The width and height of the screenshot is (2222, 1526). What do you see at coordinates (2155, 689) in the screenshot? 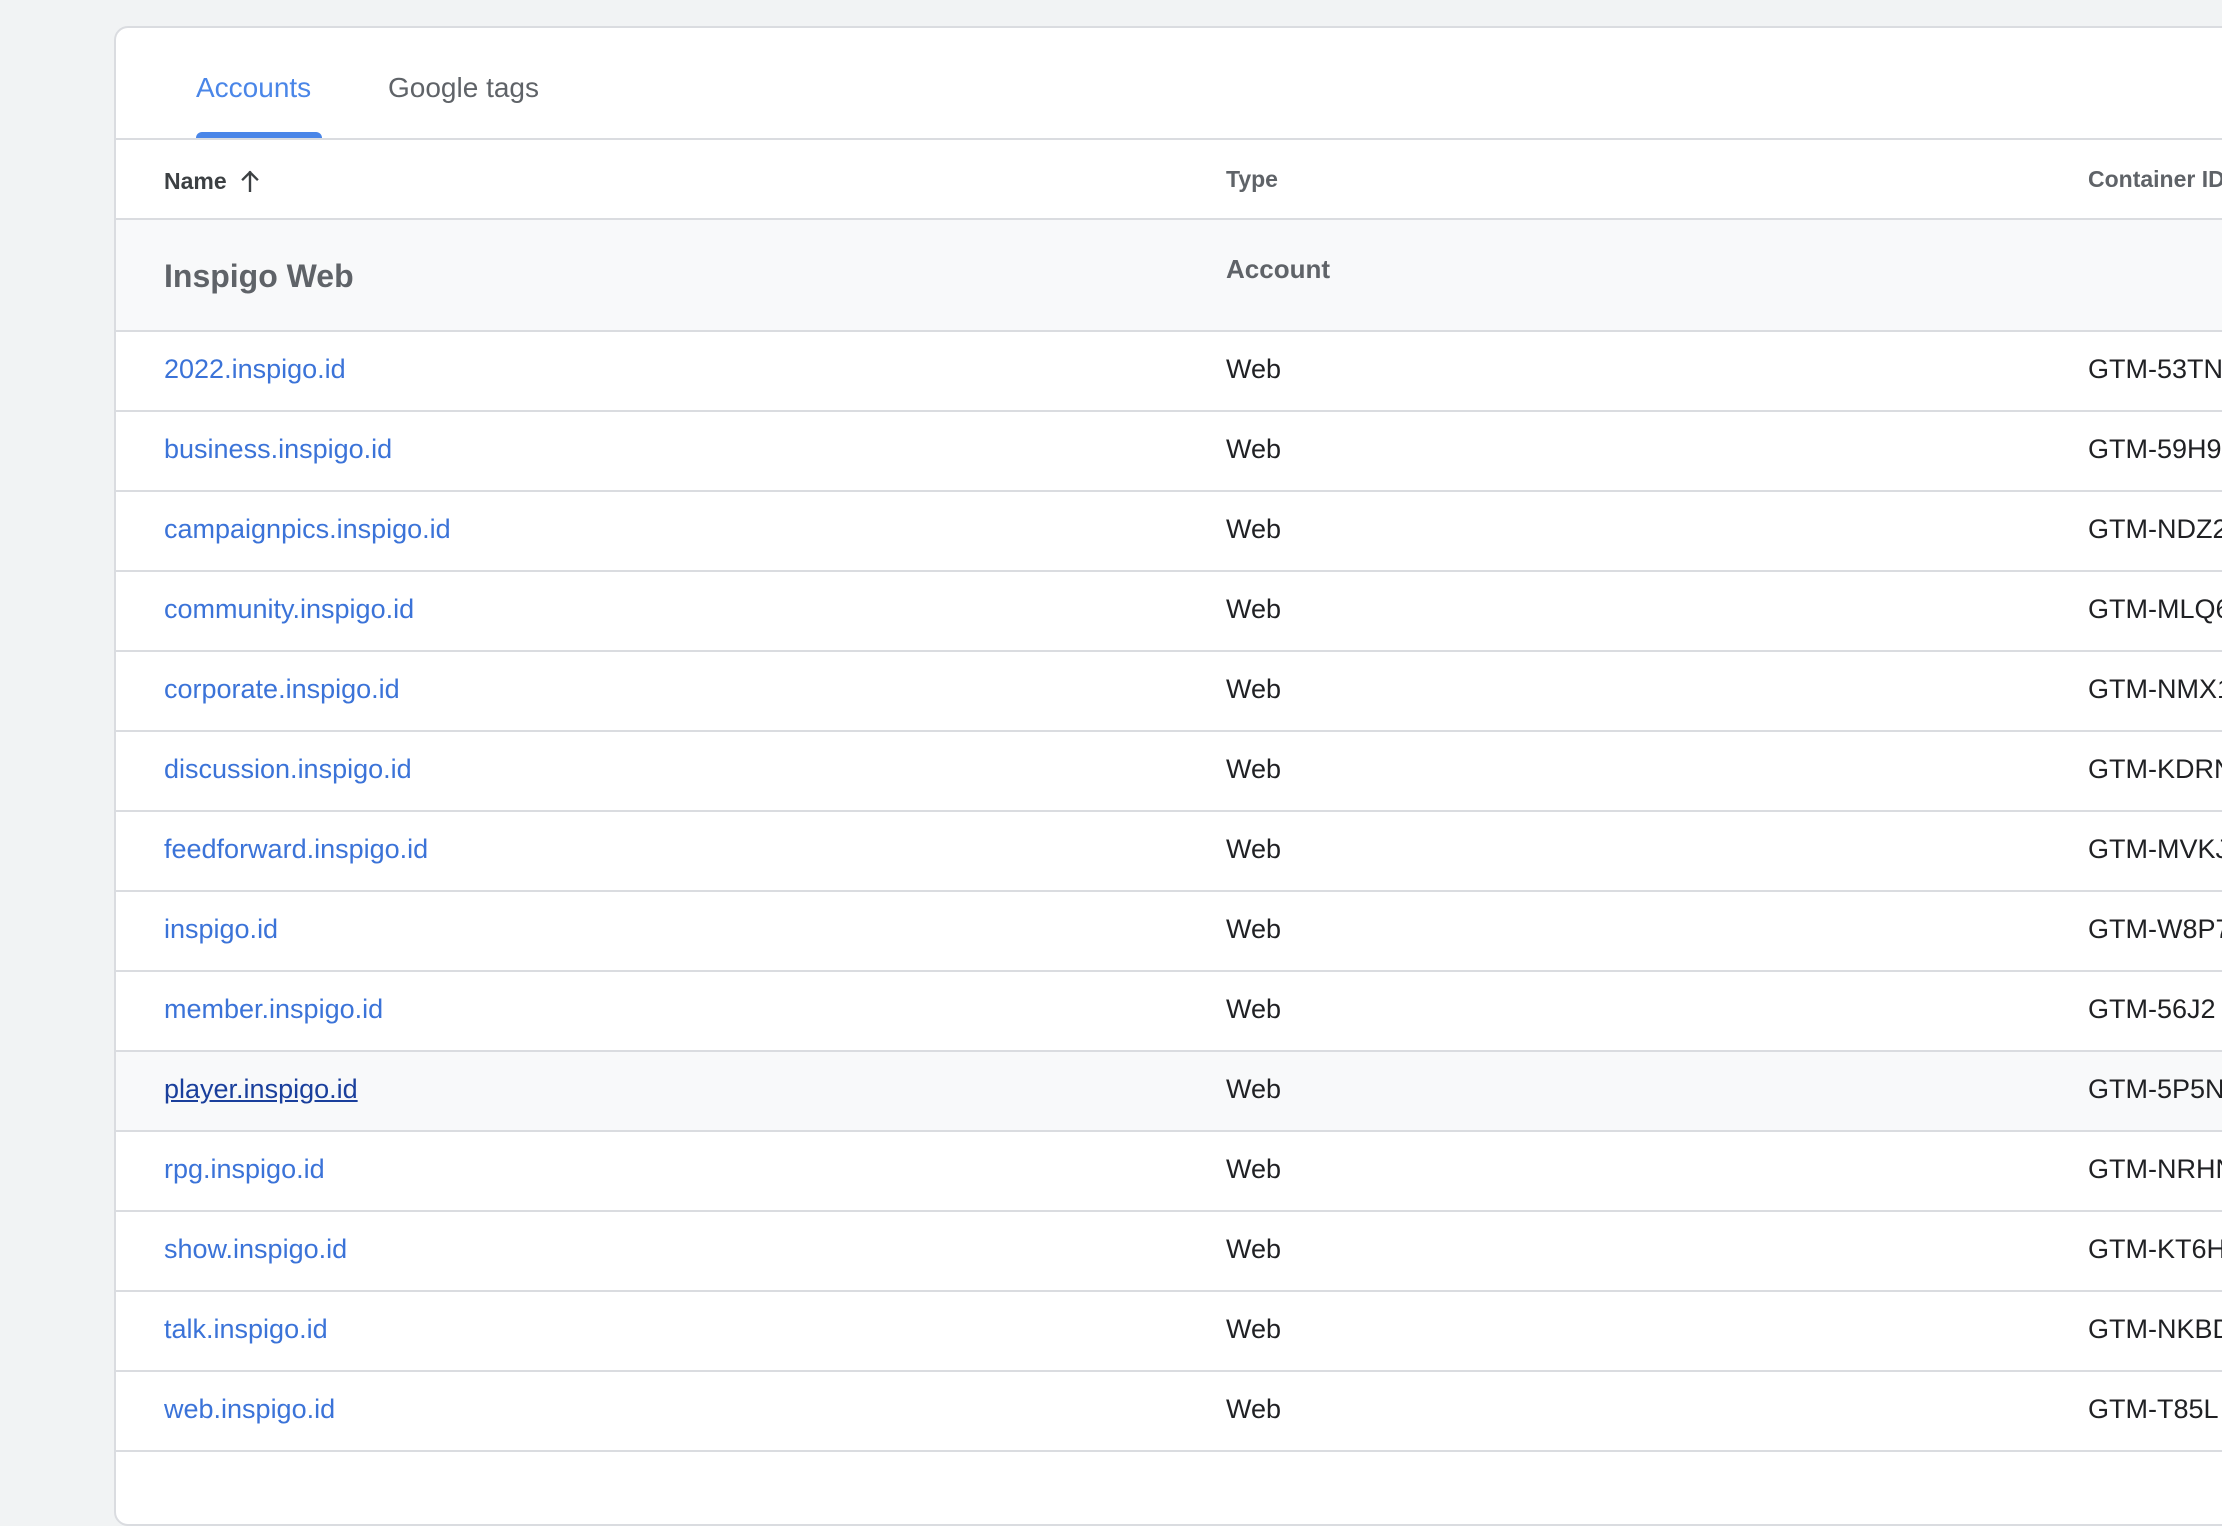
I see `container-id: GTM-NMX1` at bounding box center [2155, 689].